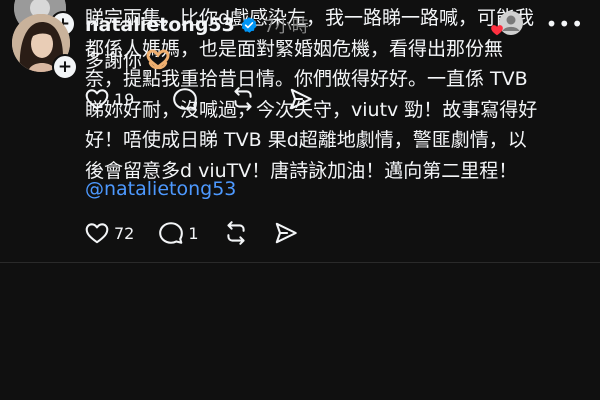  What do you see at coordinates (114, 61) in the screenshot?
I see `reply-text: 多謝你` at bounding box center [114, 61].